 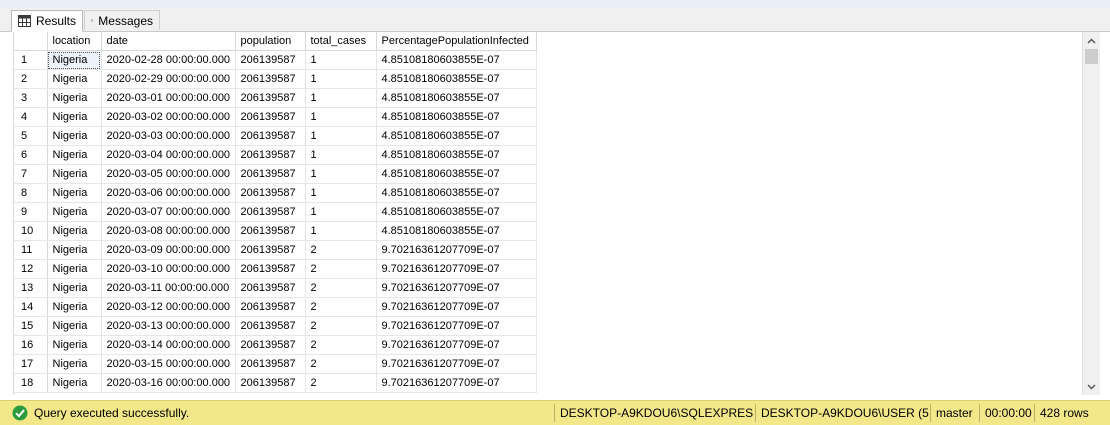 What do you see at coordinates (168, 250) in the screenshot?
I see `cell-date: 2020-03-09 00:00:00.000` at bounding box center [168, 250].